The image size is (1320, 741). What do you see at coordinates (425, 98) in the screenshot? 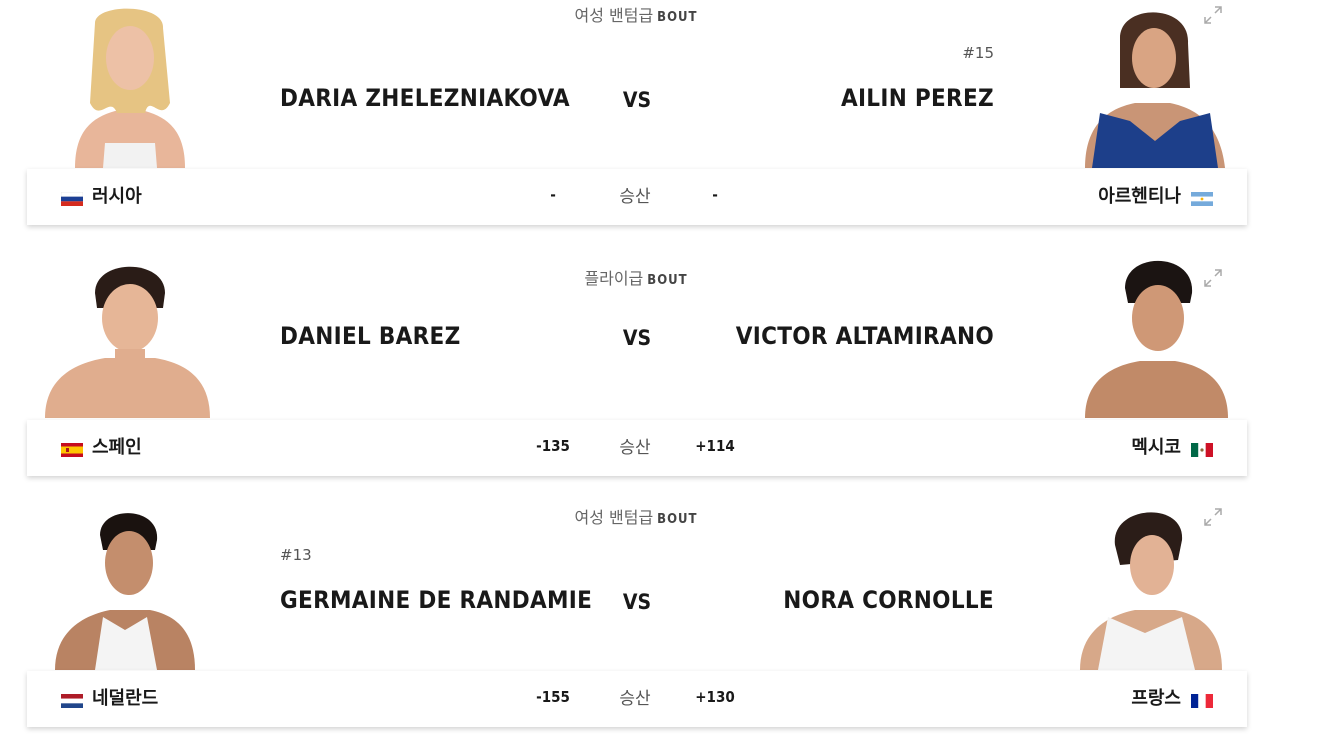
I see `fighter-name-left: DARIA ZHELEZNIAKOVA` at bounding box center [425, 98].